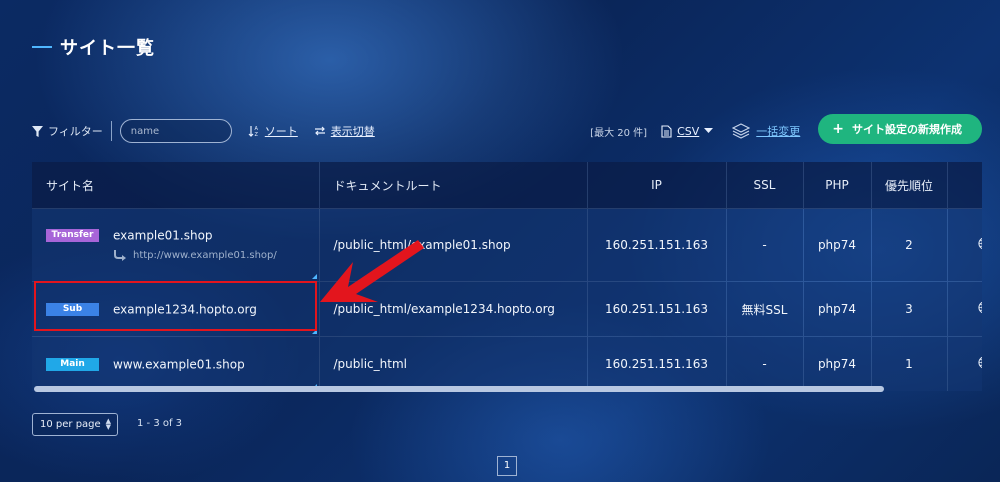 The image size is (1000, 482). I want to click on create-site-button: + サイト設定の新規作成, so click(900, 129).